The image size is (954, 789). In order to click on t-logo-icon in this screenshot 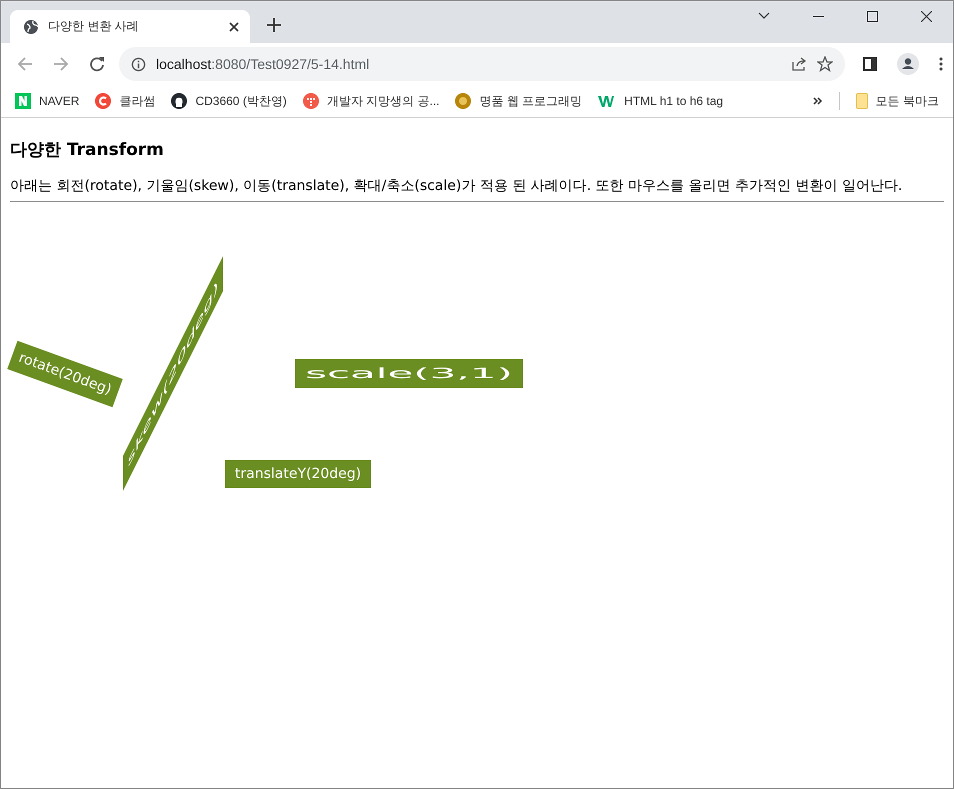, I will do `click(310, 101)`.